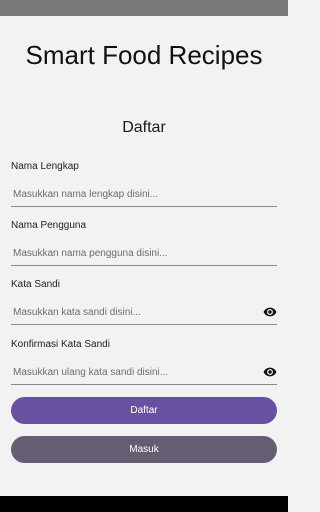 This screenshot has width=320, height=512. I want to click on status-bar, so click(144, 8).